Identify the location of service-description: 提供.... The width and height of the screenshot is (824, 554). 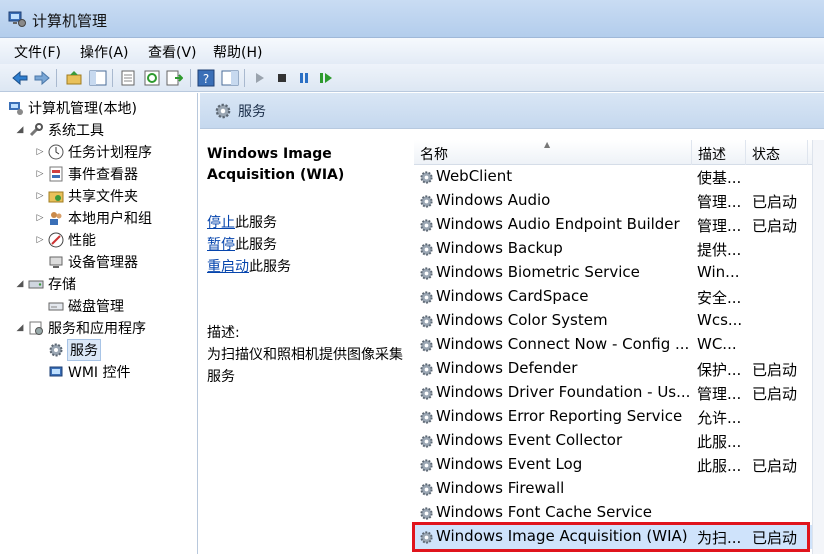
(719, 250).